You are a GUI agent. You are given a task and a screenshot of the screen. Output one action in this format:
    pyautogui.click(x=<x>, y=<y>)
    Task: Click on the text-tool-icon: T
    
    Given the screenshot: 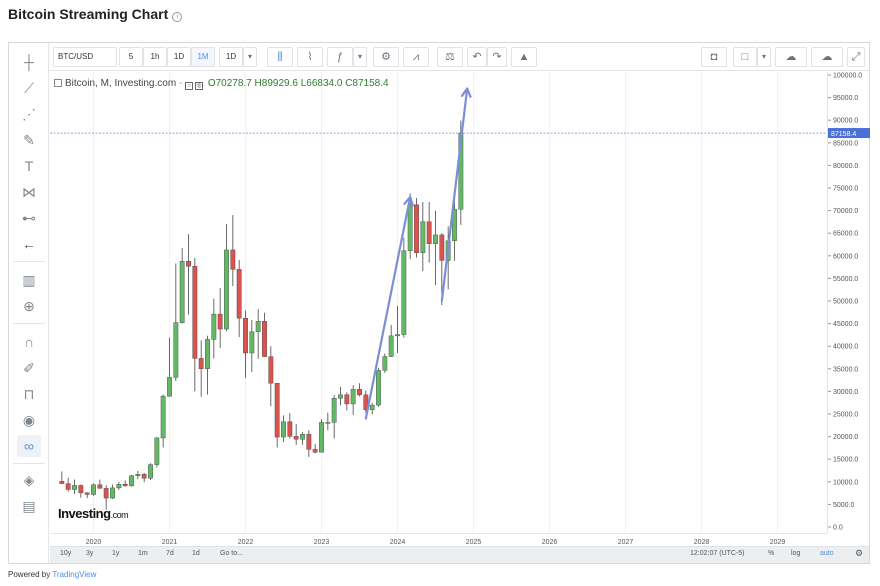 What is the action you would take?
    pyautogui.click(x=29, y=166)
    